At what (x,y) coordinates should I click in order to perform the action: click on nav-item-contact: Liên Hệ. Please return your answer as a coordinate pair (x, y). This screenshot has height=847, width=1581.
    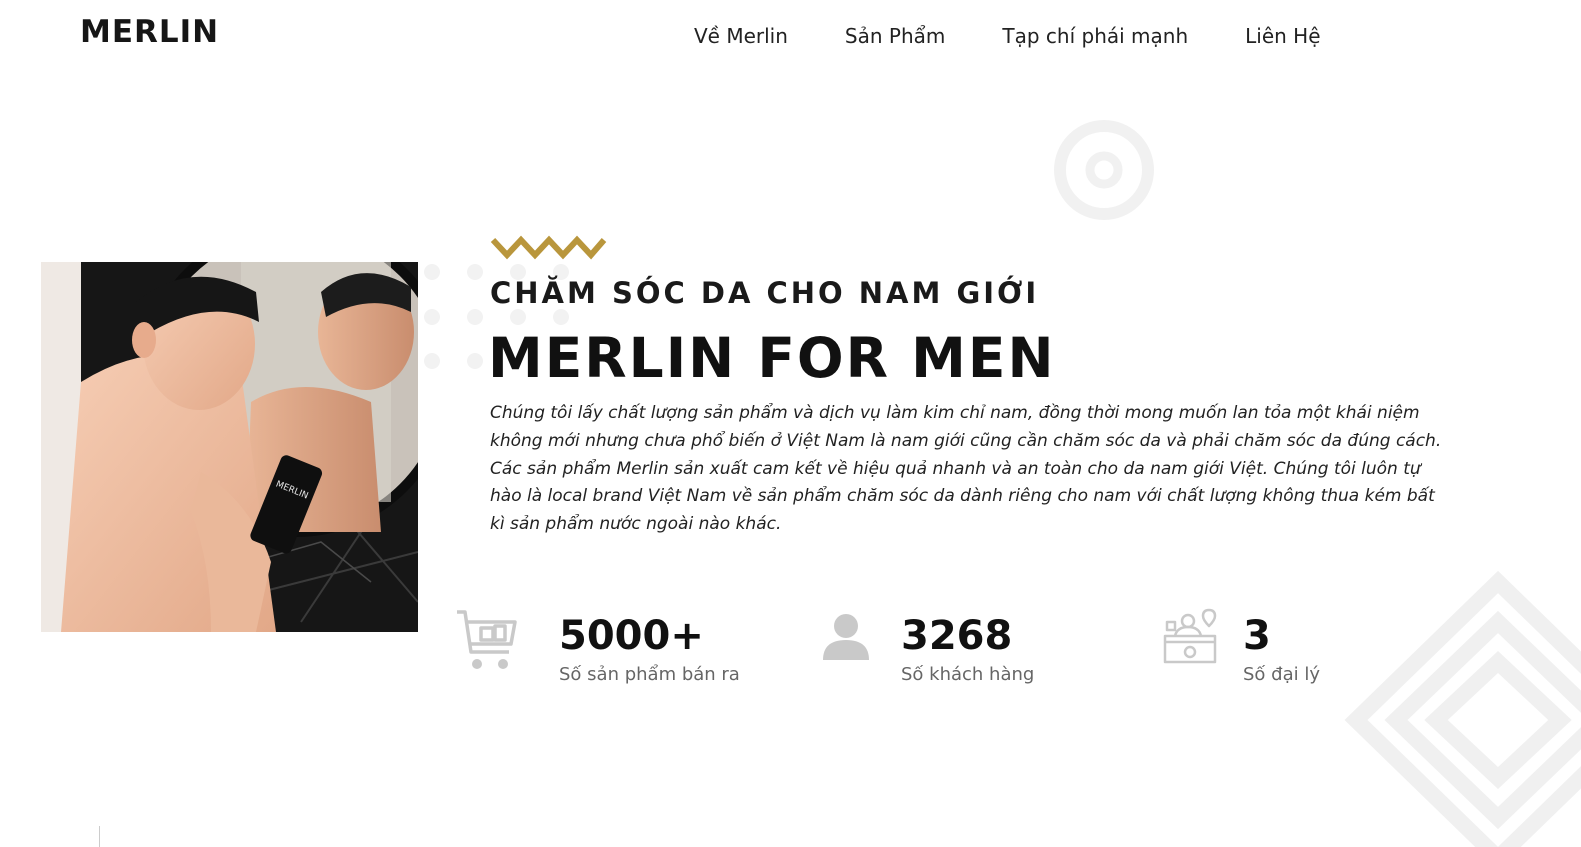
    Looking at the image, I should click on (1282, 36).